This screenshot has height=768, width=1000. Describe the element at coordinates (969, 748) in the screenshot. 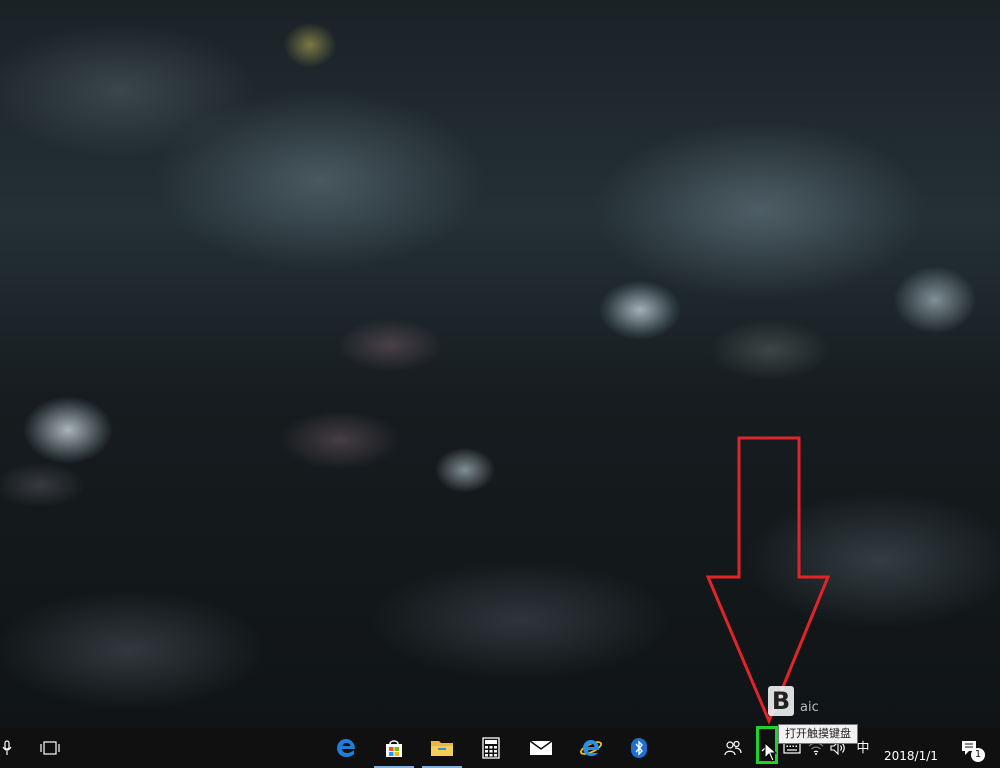

I see `action-center-button: 1` at that location.